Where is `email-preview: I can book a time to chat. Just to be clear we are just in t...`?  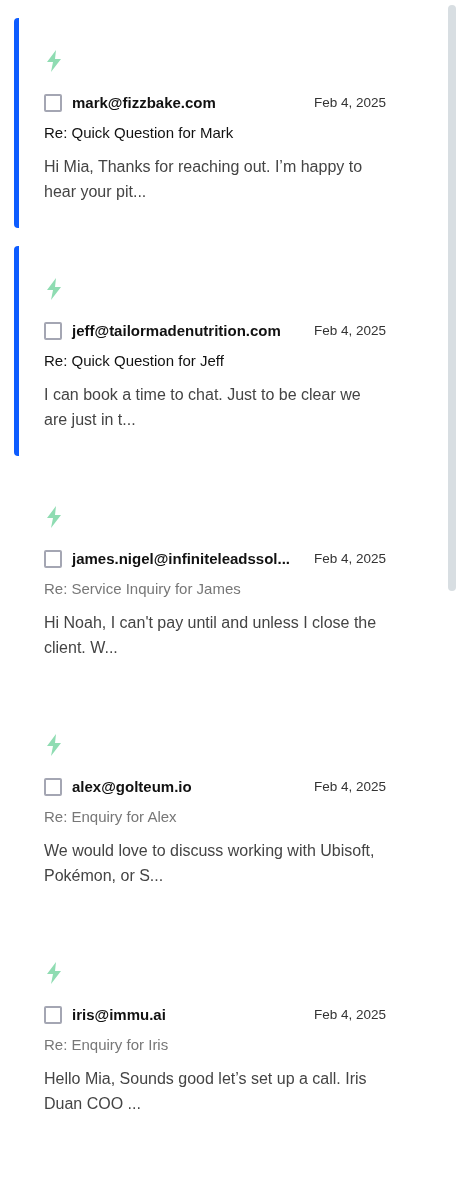 email-preview: I can book a time to chat. Just to be clear we are just in t... is located at coordinates (203, 407).